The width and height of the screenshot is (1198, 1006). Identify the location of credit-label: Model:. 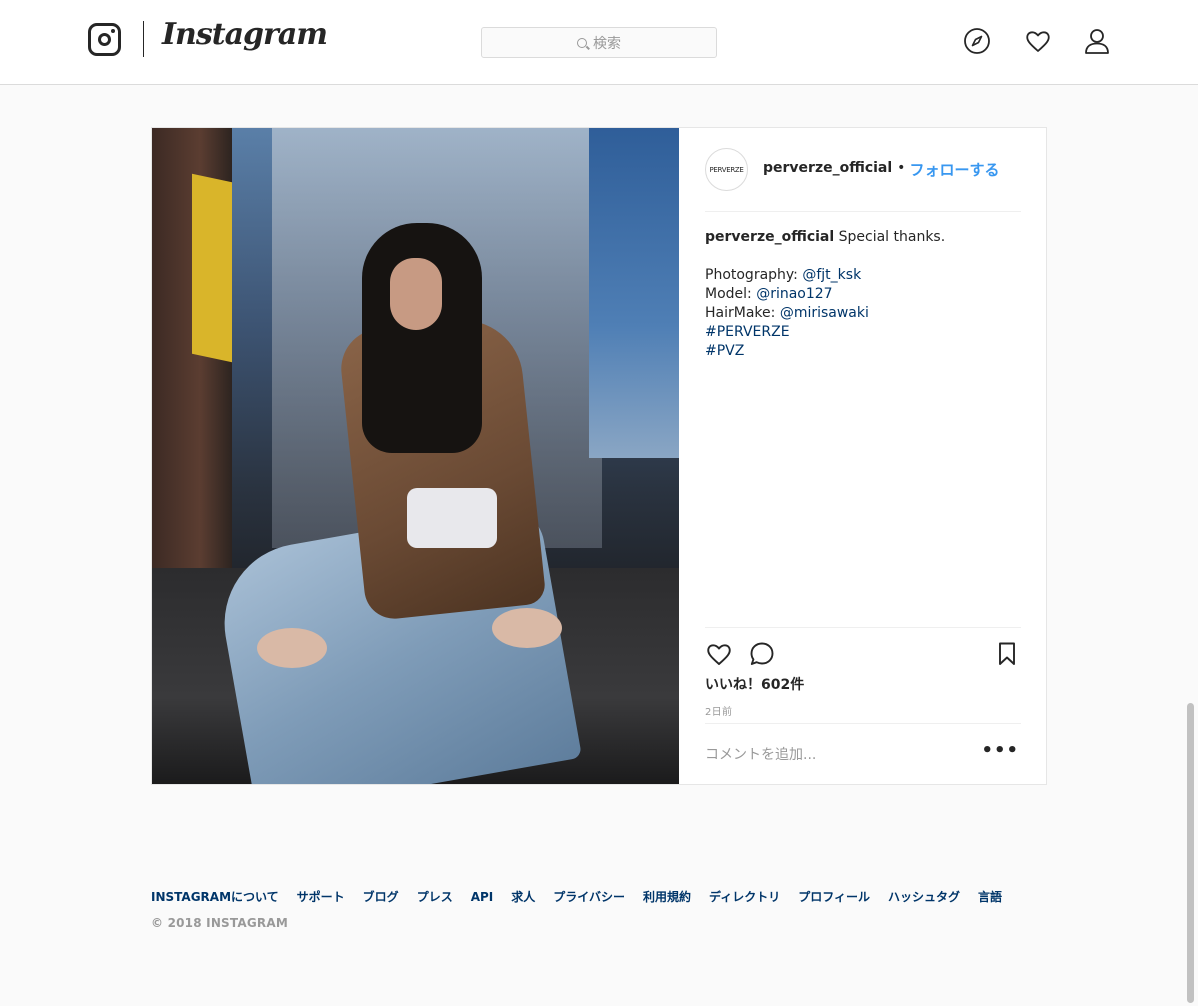
(731, 294).